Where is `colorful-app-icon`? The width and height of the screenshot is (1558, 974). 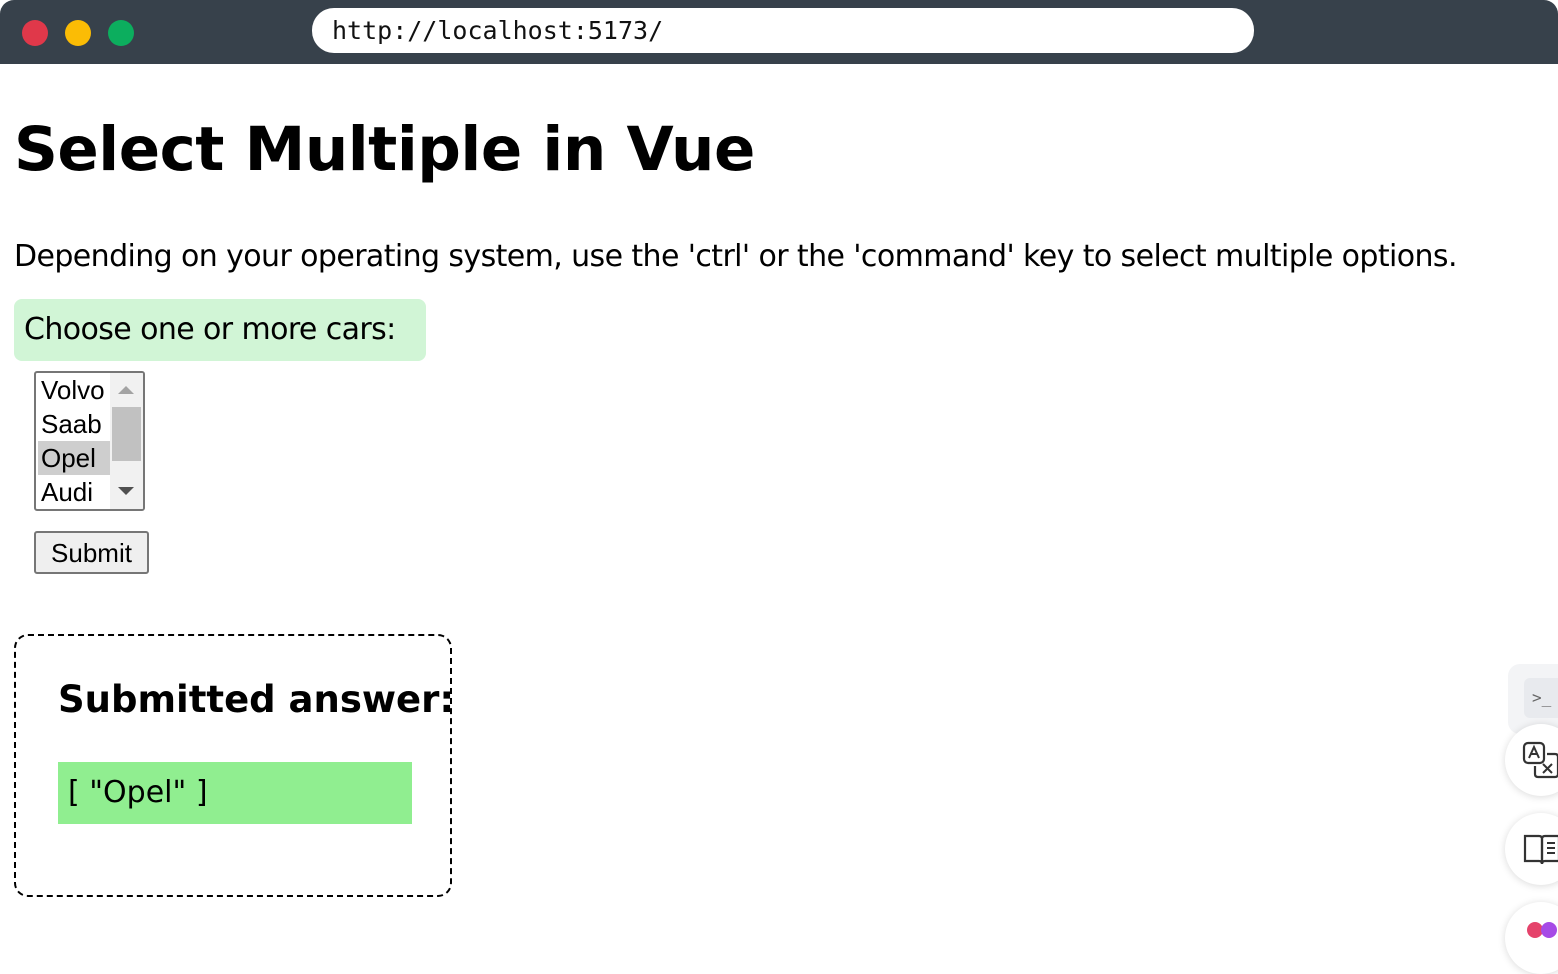 colorful-app-icon is located at coordinates (1542, 930).